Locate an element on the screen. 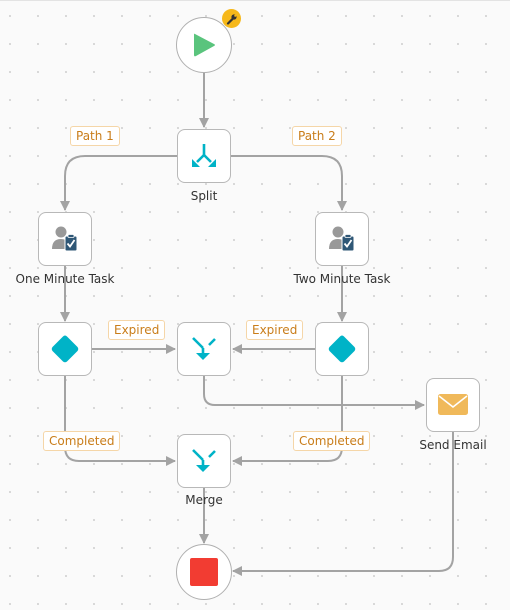 The height and width of the screenshot is (610, 510). edge-split-to-two-minute-task is located at coordinates (289, 183).